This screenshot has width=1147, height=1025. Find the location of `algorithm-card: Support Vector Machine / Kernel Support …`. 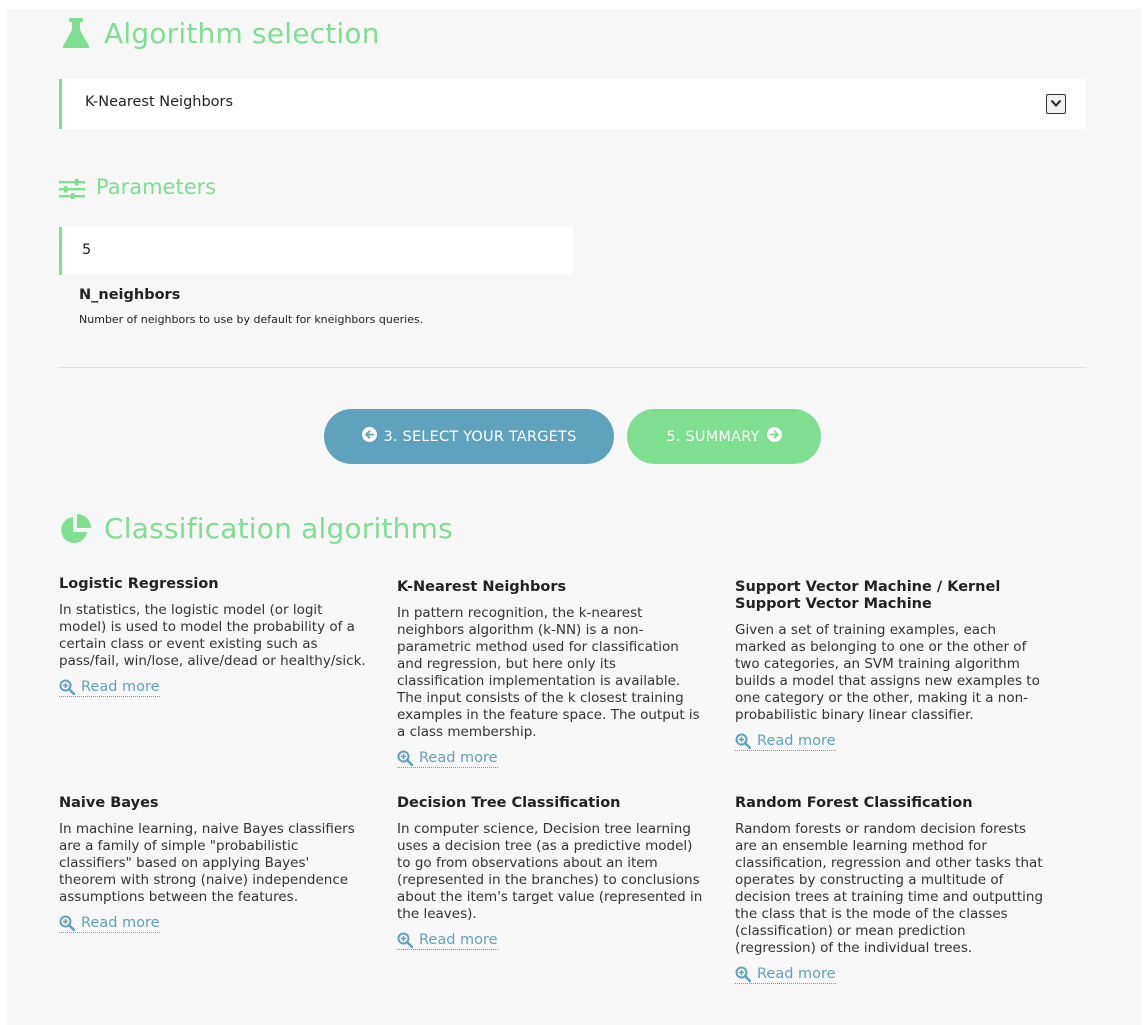

algorithm-card: Support Vector Machine / Kernel Support … is located at coordinates (890, 666).